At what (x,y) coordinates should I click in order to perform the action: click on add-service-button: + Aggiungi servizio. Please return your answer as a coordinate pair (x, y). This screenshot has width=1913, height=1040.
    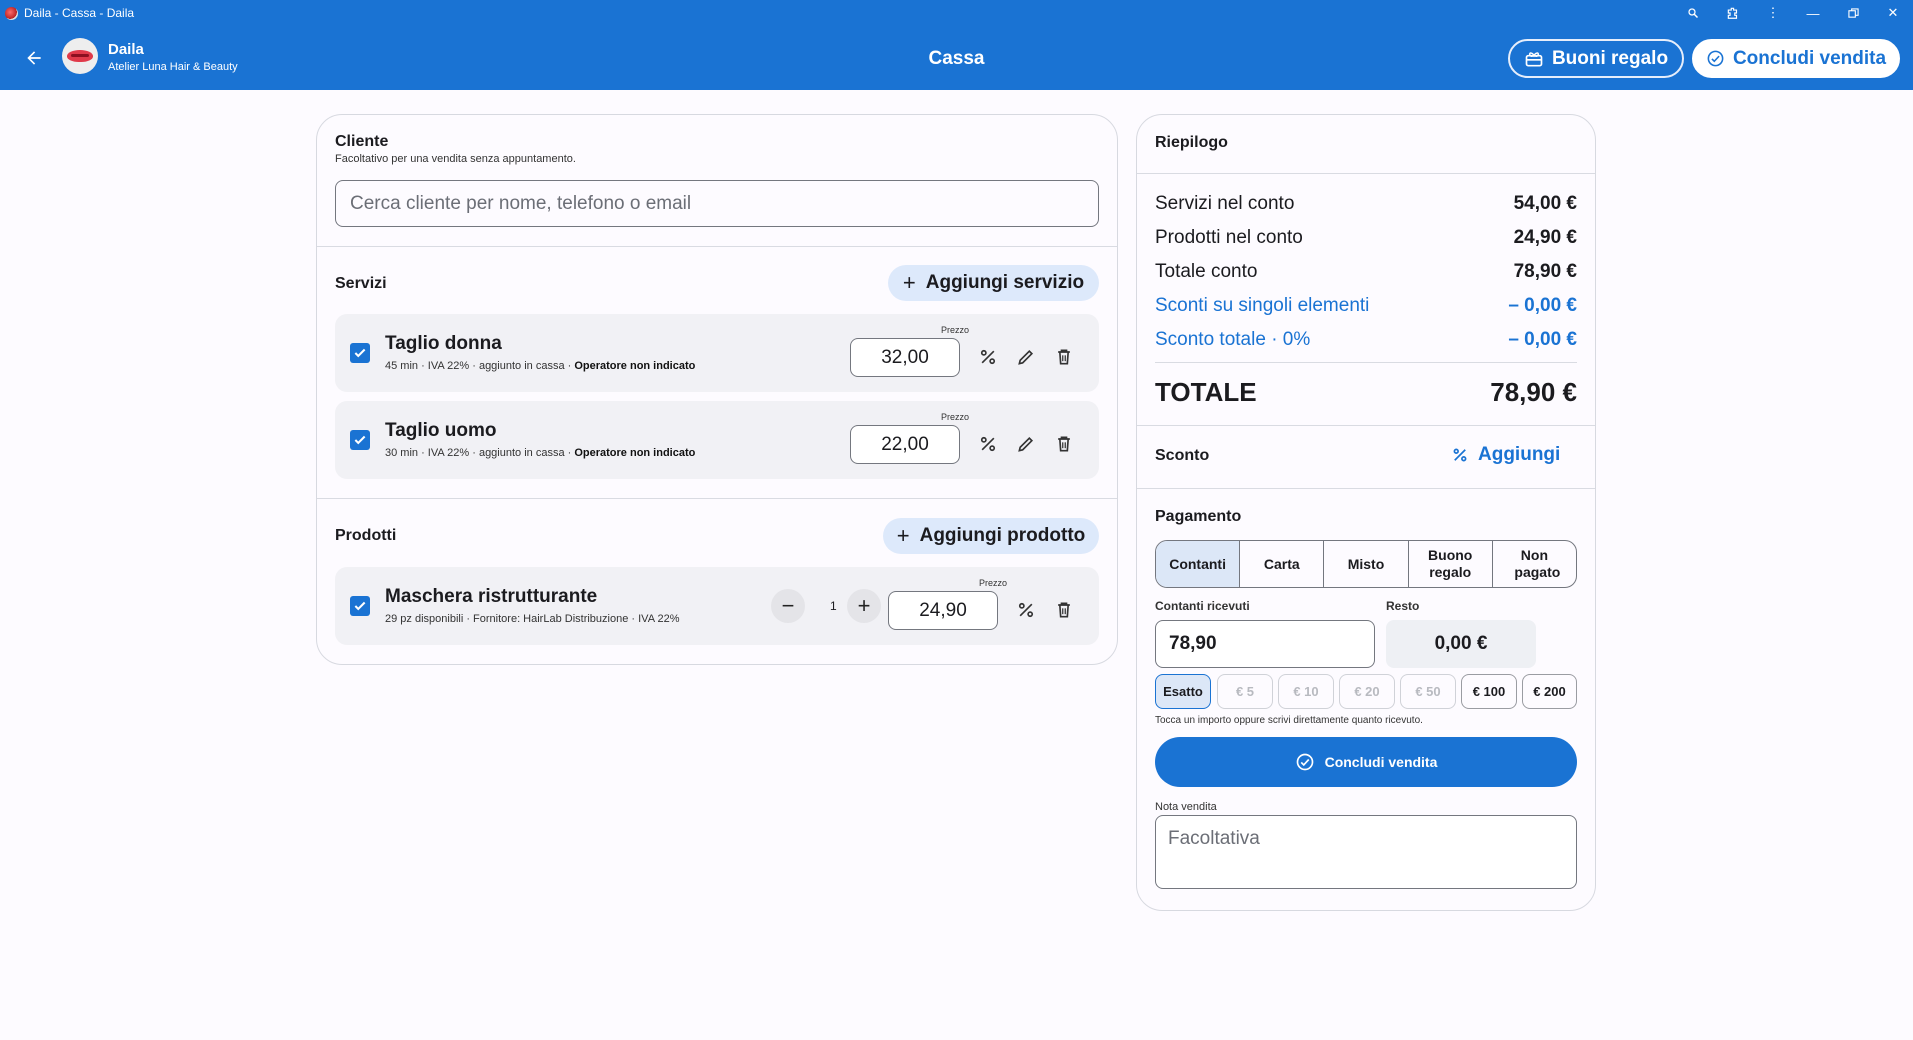
    Looking at the image, I should click on (993, 283).